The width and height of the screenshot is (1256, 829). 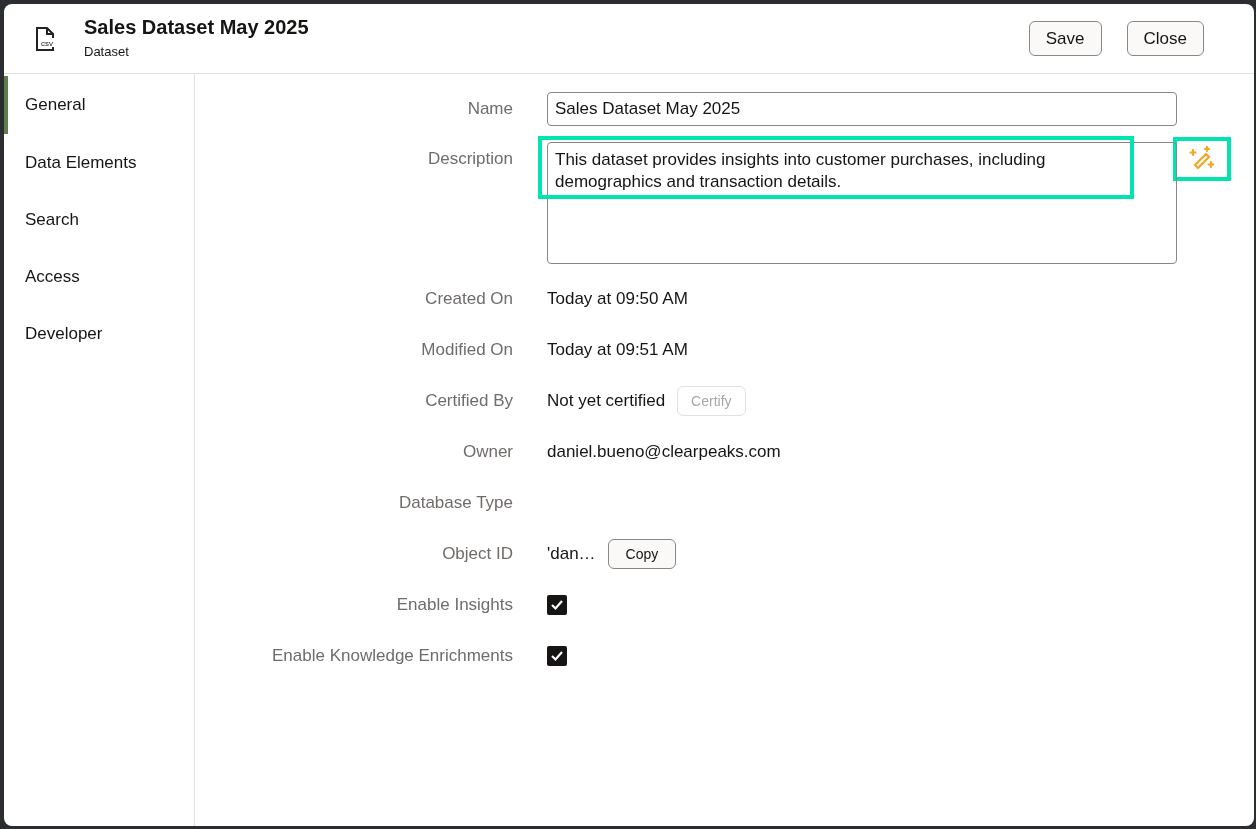 What do you see at coordinates (477, 554) in the screenshot?
I see `field-label: Object ID` at bounding box center [477, 554].